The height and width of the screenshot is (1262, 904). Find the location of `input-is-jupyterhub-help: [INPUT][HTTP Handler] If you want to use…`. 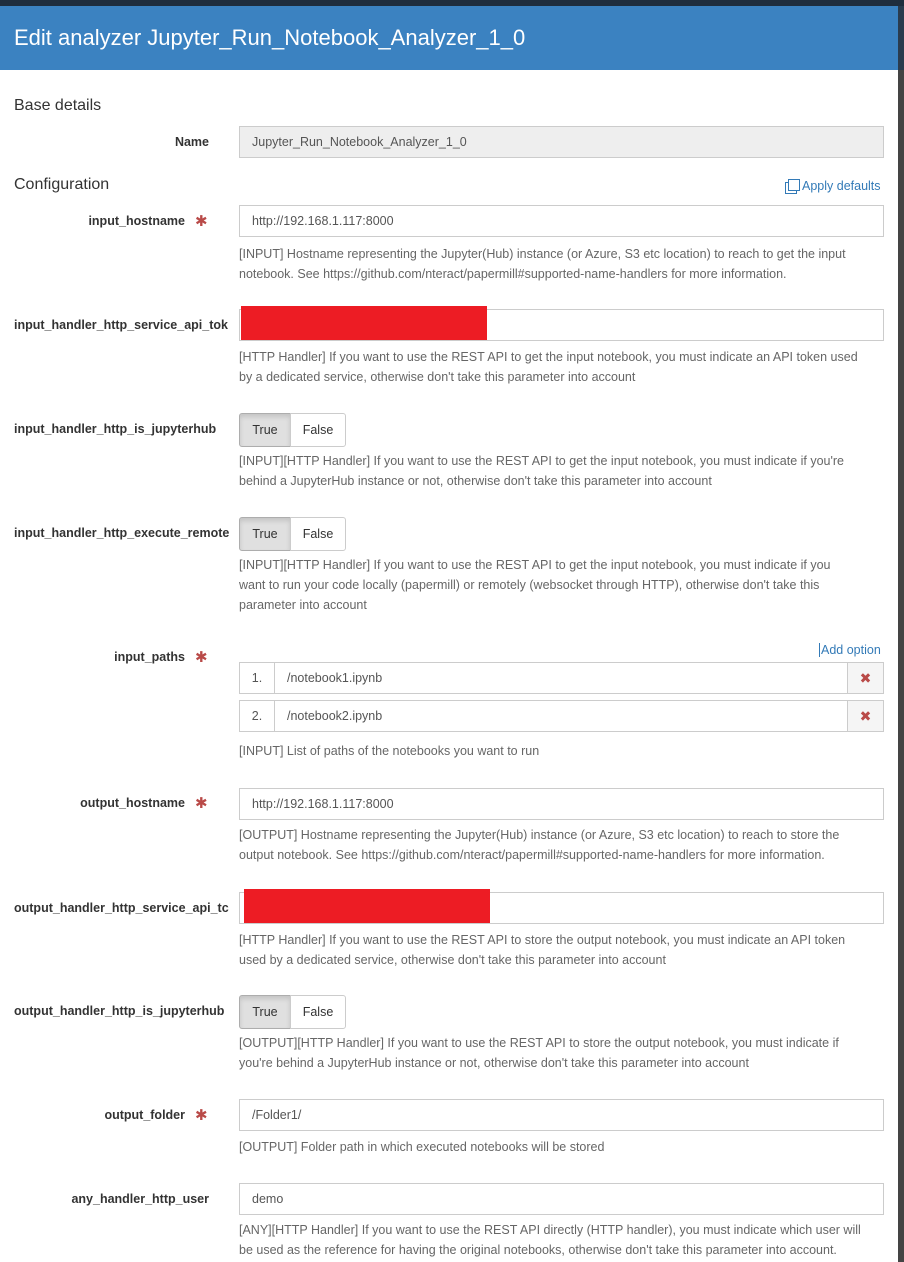

input-is-jupyterhub-help: [INPUT][HTTP Handler] If you want to use… is located at coordinates (563, 471).